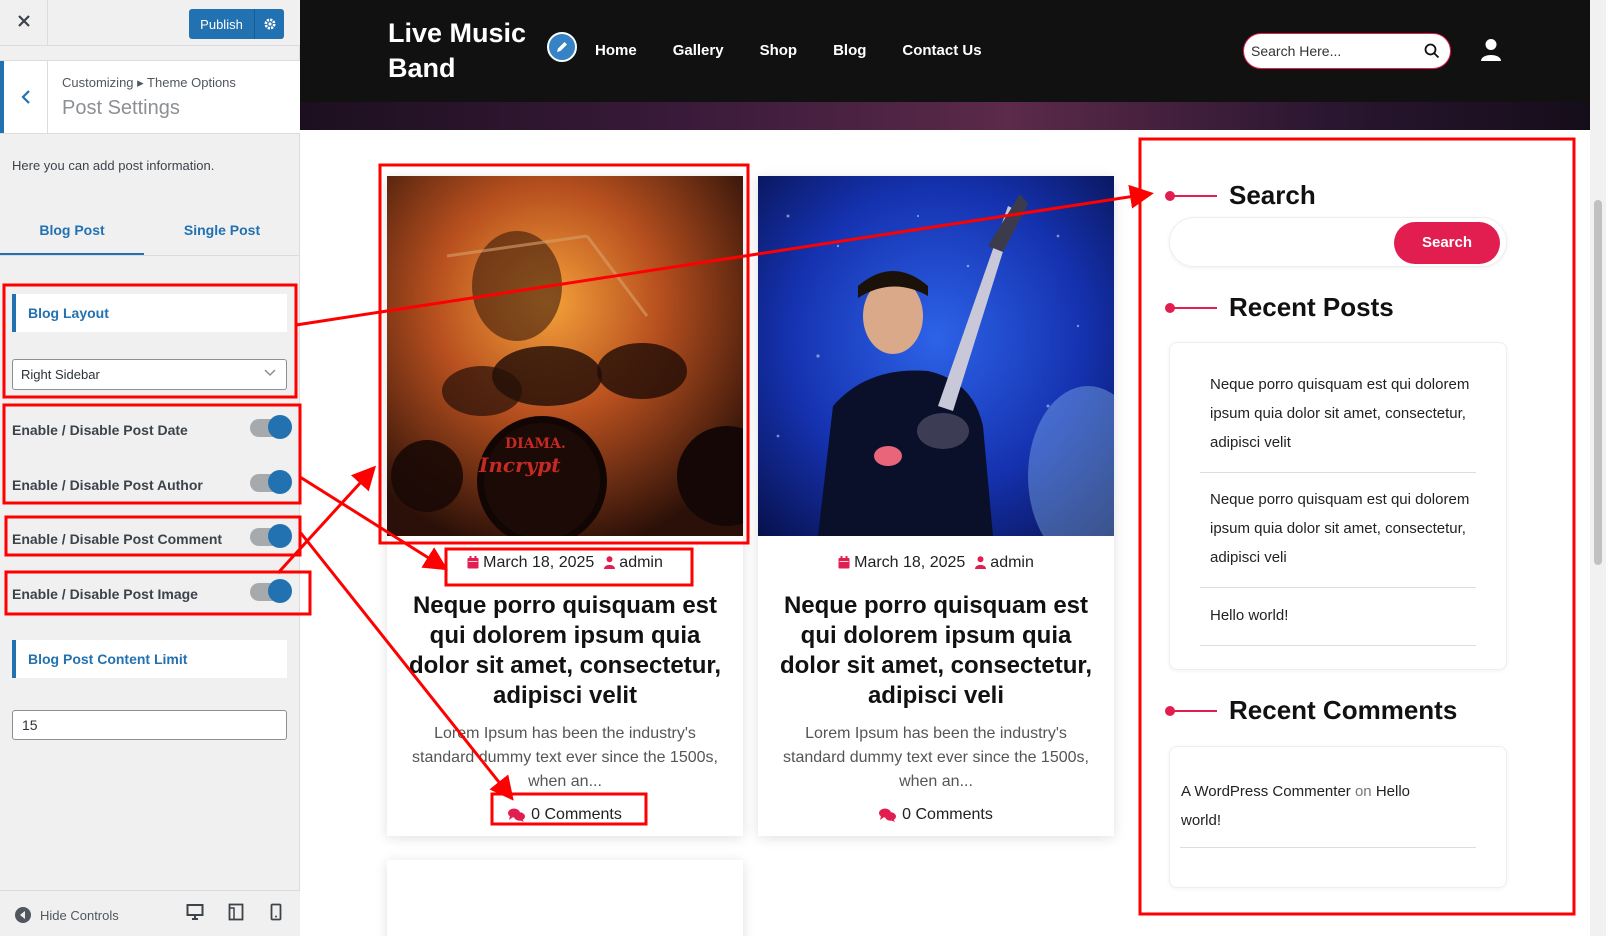  What do you see at coordinates (1598, 382) in the screenshot?
I see `scrollbar-thumb` at bounding box center [1598, 382].